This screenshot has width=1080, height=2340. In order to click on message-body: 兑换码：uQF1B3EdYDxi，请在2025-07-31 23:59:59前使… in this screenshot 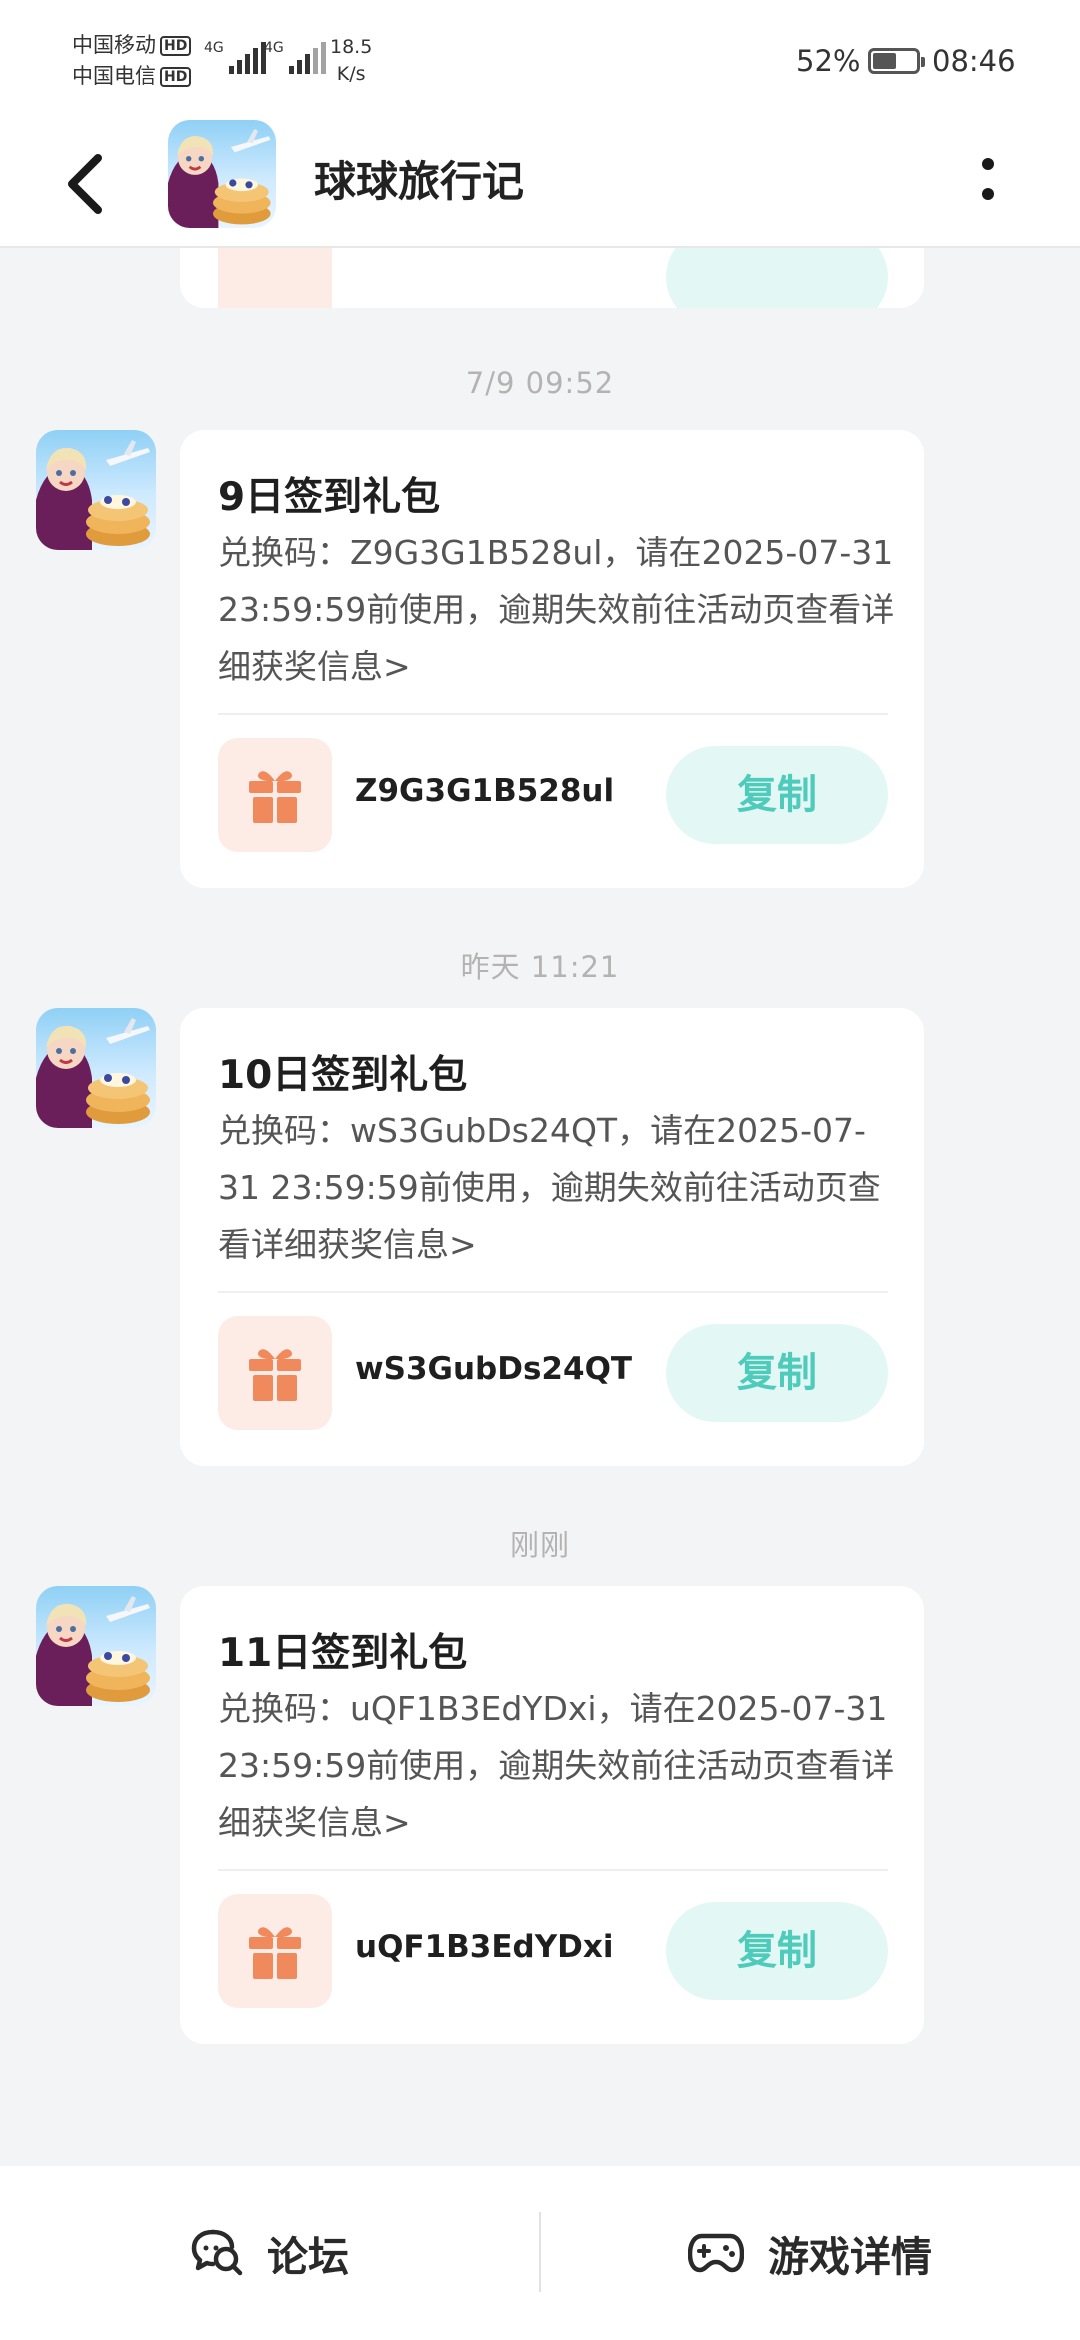, I will do `click(558, 1765)`.